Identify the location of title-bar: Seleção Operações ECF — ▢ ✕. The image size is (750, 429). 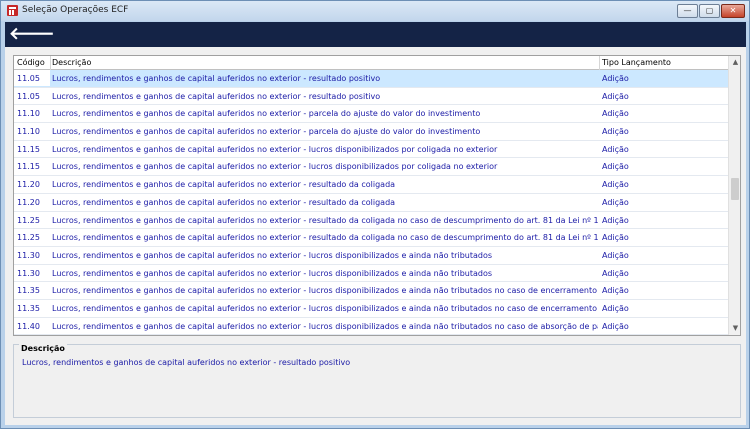
(375, 11).